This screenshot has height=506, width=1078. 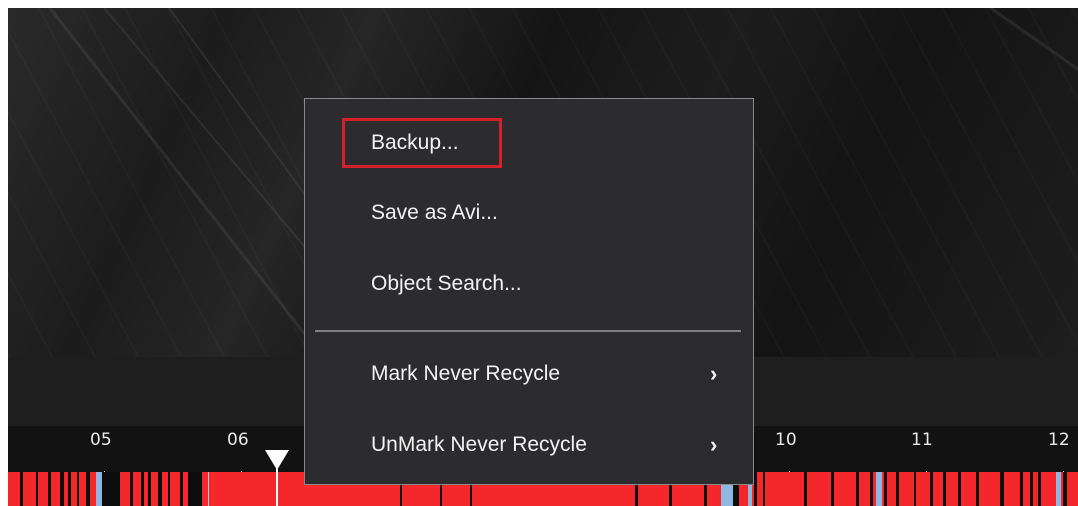 What do you see at coordinates (528, 331) in the screenshot?
I see `menu-separator` at bounding box center [528, 331].